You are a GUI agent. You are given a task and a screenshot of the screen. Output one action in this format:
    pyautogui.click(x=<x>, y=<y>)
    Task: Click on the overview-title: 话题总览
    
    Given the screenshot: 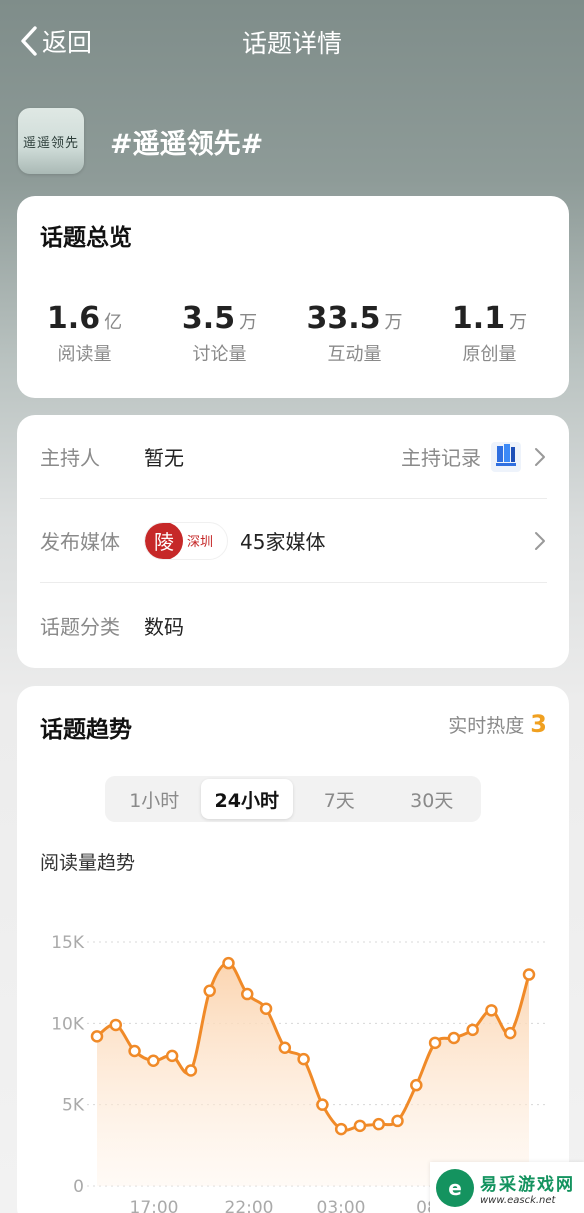 What is the action you would take?
    pyautogui.click(x=86, y=238)
    